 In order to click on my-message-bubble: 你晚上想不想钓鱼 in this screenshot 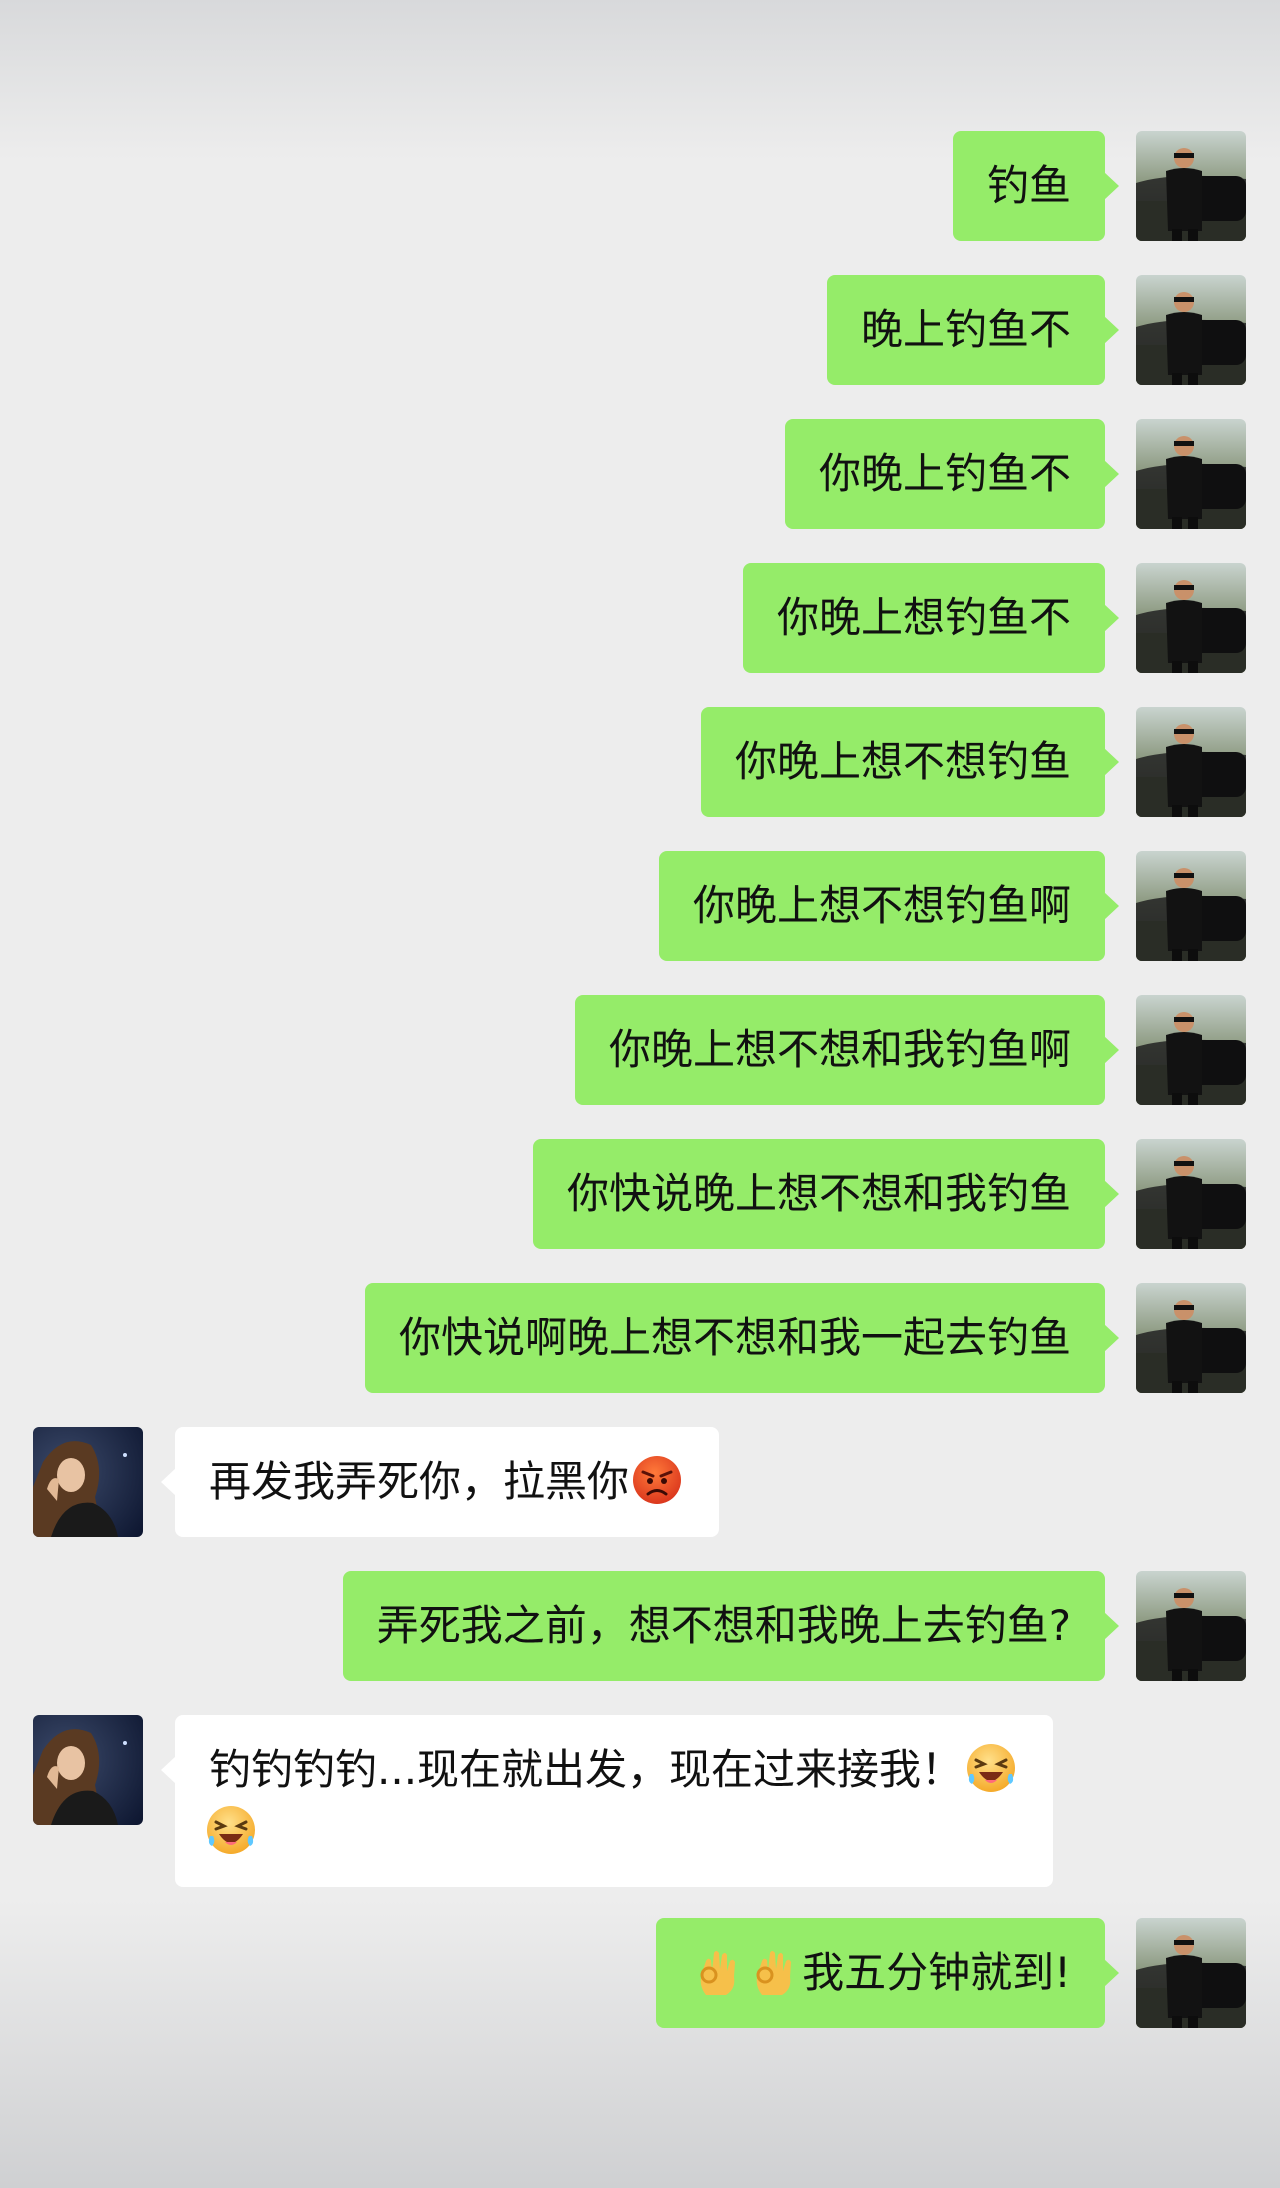, I will do `click(910, 762)`.